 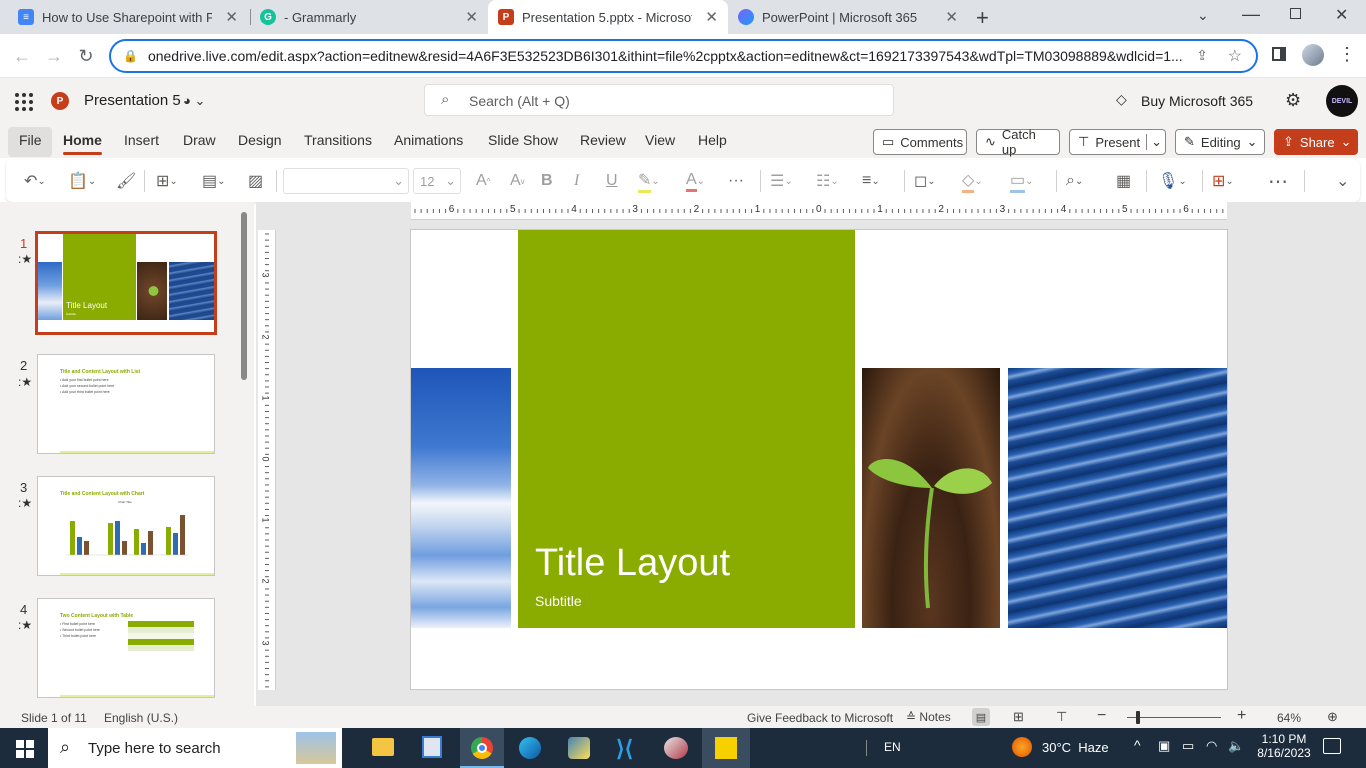 I want to click on numbering-icon: ☷ ⌄, so click(x=827, y=181).